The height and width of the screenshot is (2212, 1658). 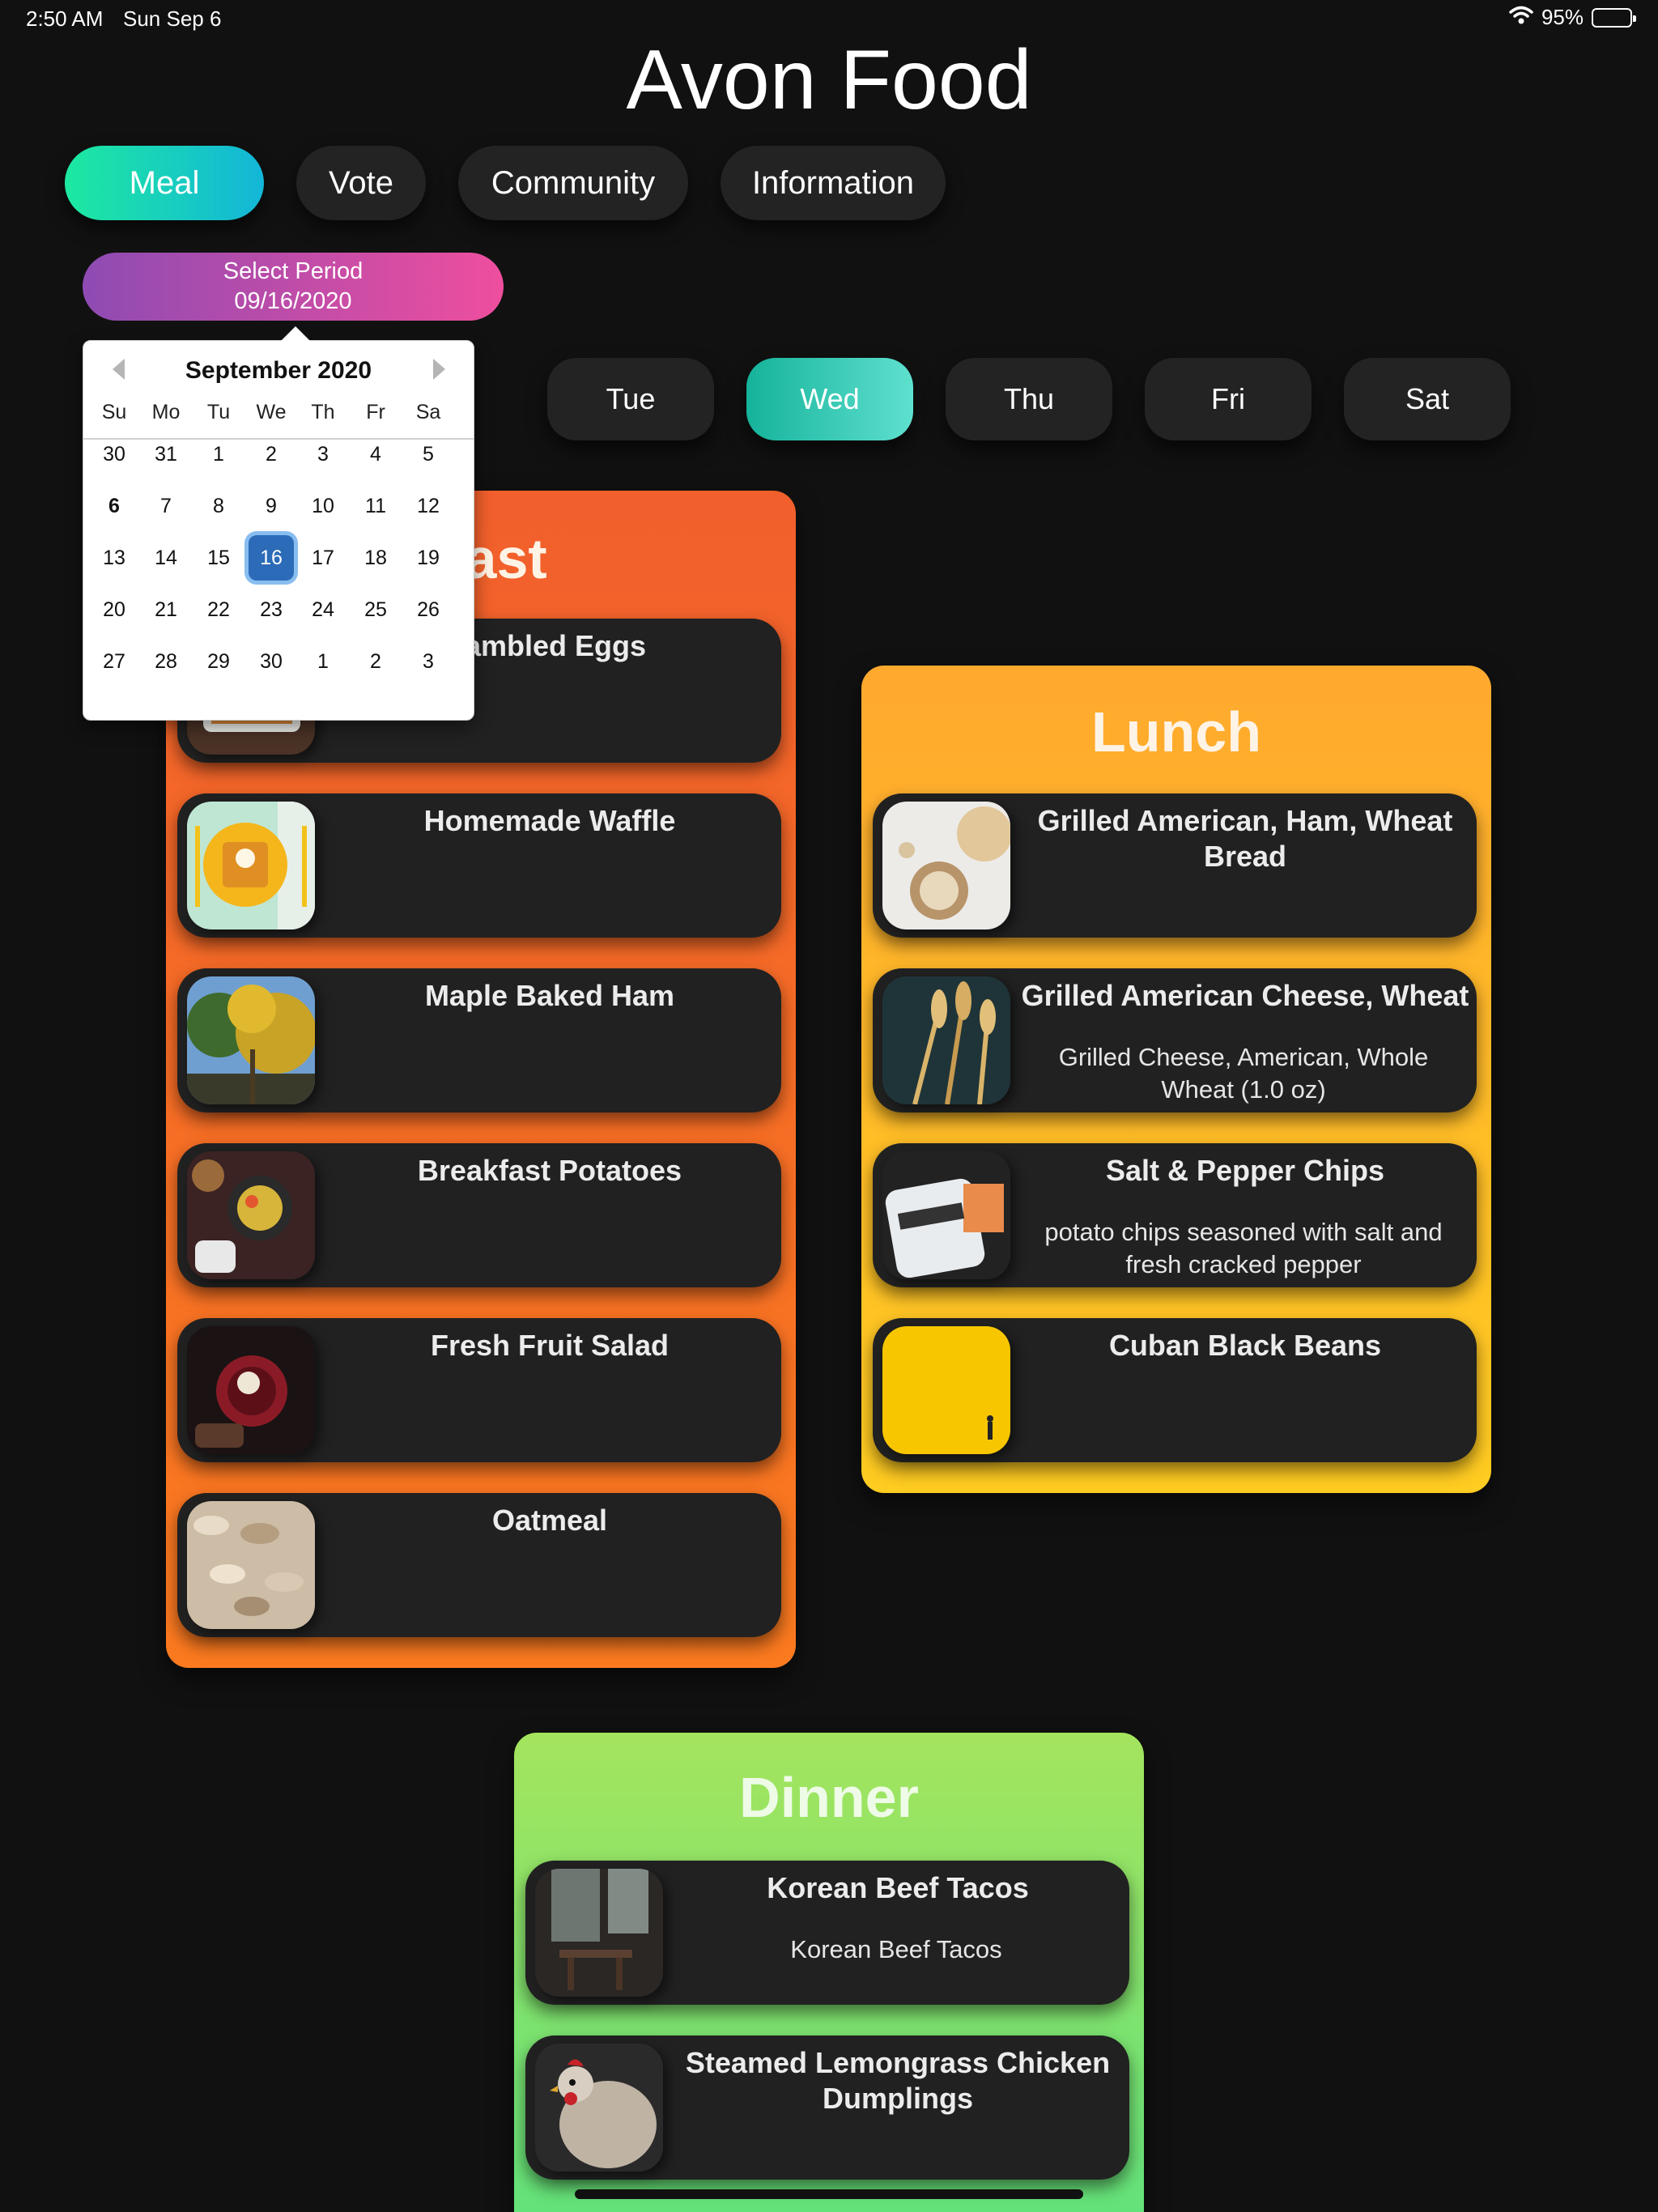 What do you see at coordinates (829, 399) in the screenshot?
I see `day-tab-wed: Wed` at bounding box center [829, 399].